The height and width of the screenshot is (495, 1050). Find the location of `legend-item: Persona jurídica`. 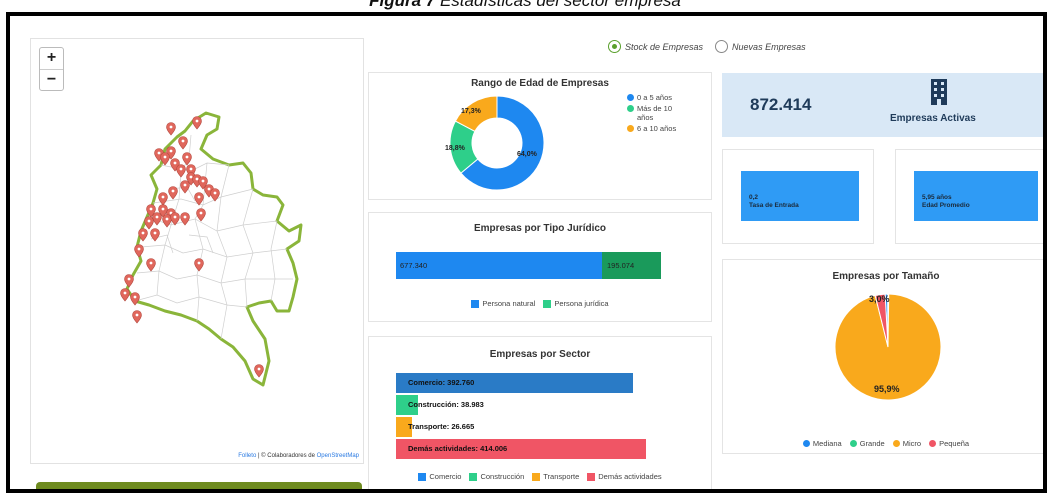

legend-item: Persona jurídica is located at coordinates (576, 303).